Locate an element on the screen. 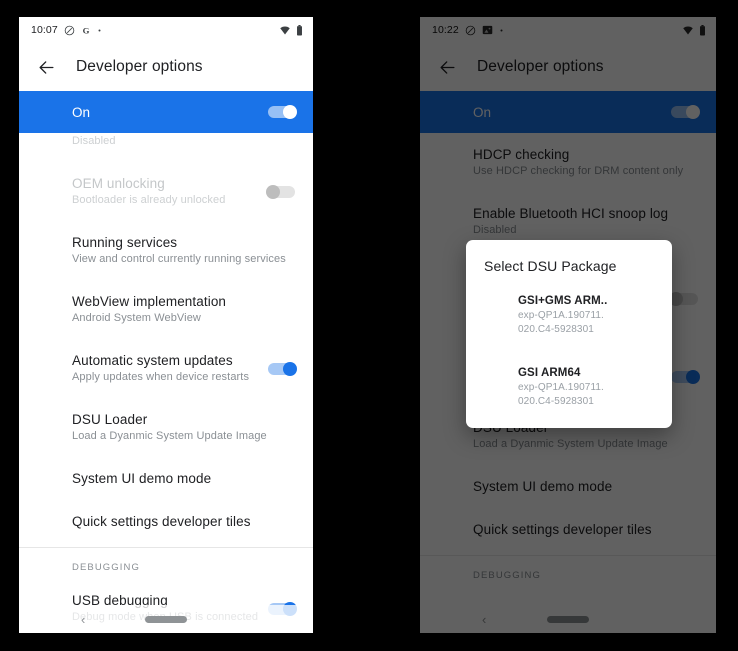 The width and height of the screenshot is (738, 651). list-item-title: WebView implementation is located at coordinates (149, 301).